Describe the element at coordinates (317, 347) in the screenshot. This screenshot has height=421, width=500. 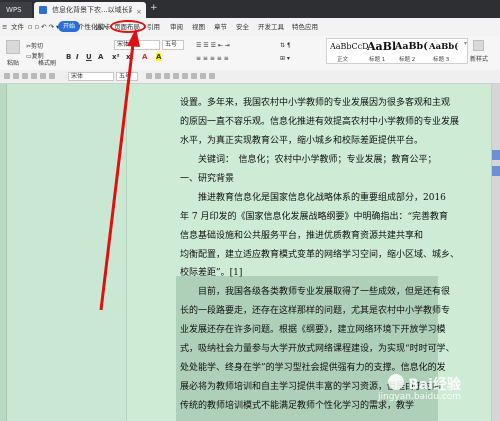
I see `doc-line: 式，吸纳社会力量参与大学开放式网络课程建设，为实现“时时可学、` at that location.